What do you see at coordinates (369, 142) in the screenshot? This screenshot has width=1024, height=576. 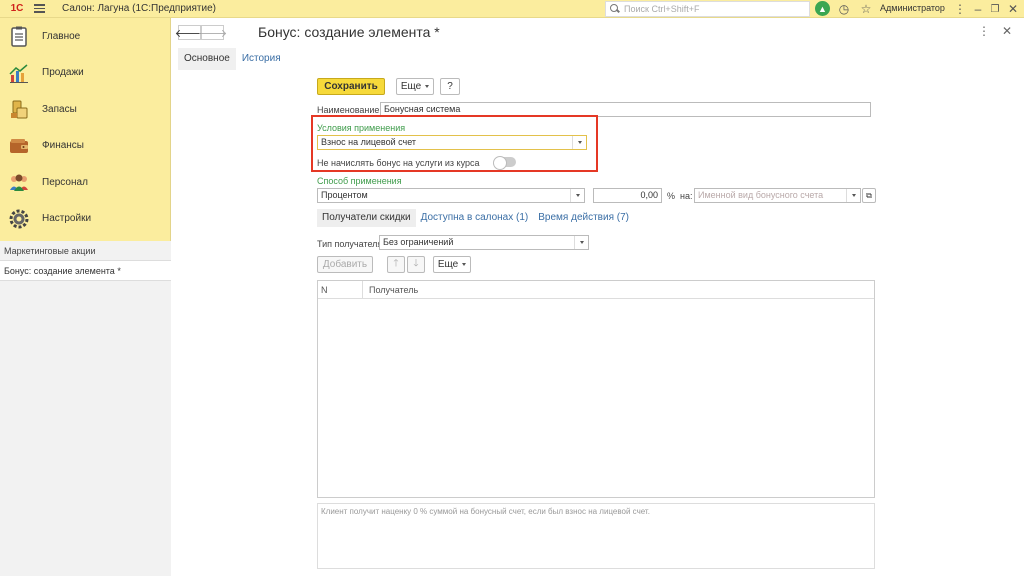 I see `conditions-value: Взнос на лицевой счет` at bounding box center [369, 142].